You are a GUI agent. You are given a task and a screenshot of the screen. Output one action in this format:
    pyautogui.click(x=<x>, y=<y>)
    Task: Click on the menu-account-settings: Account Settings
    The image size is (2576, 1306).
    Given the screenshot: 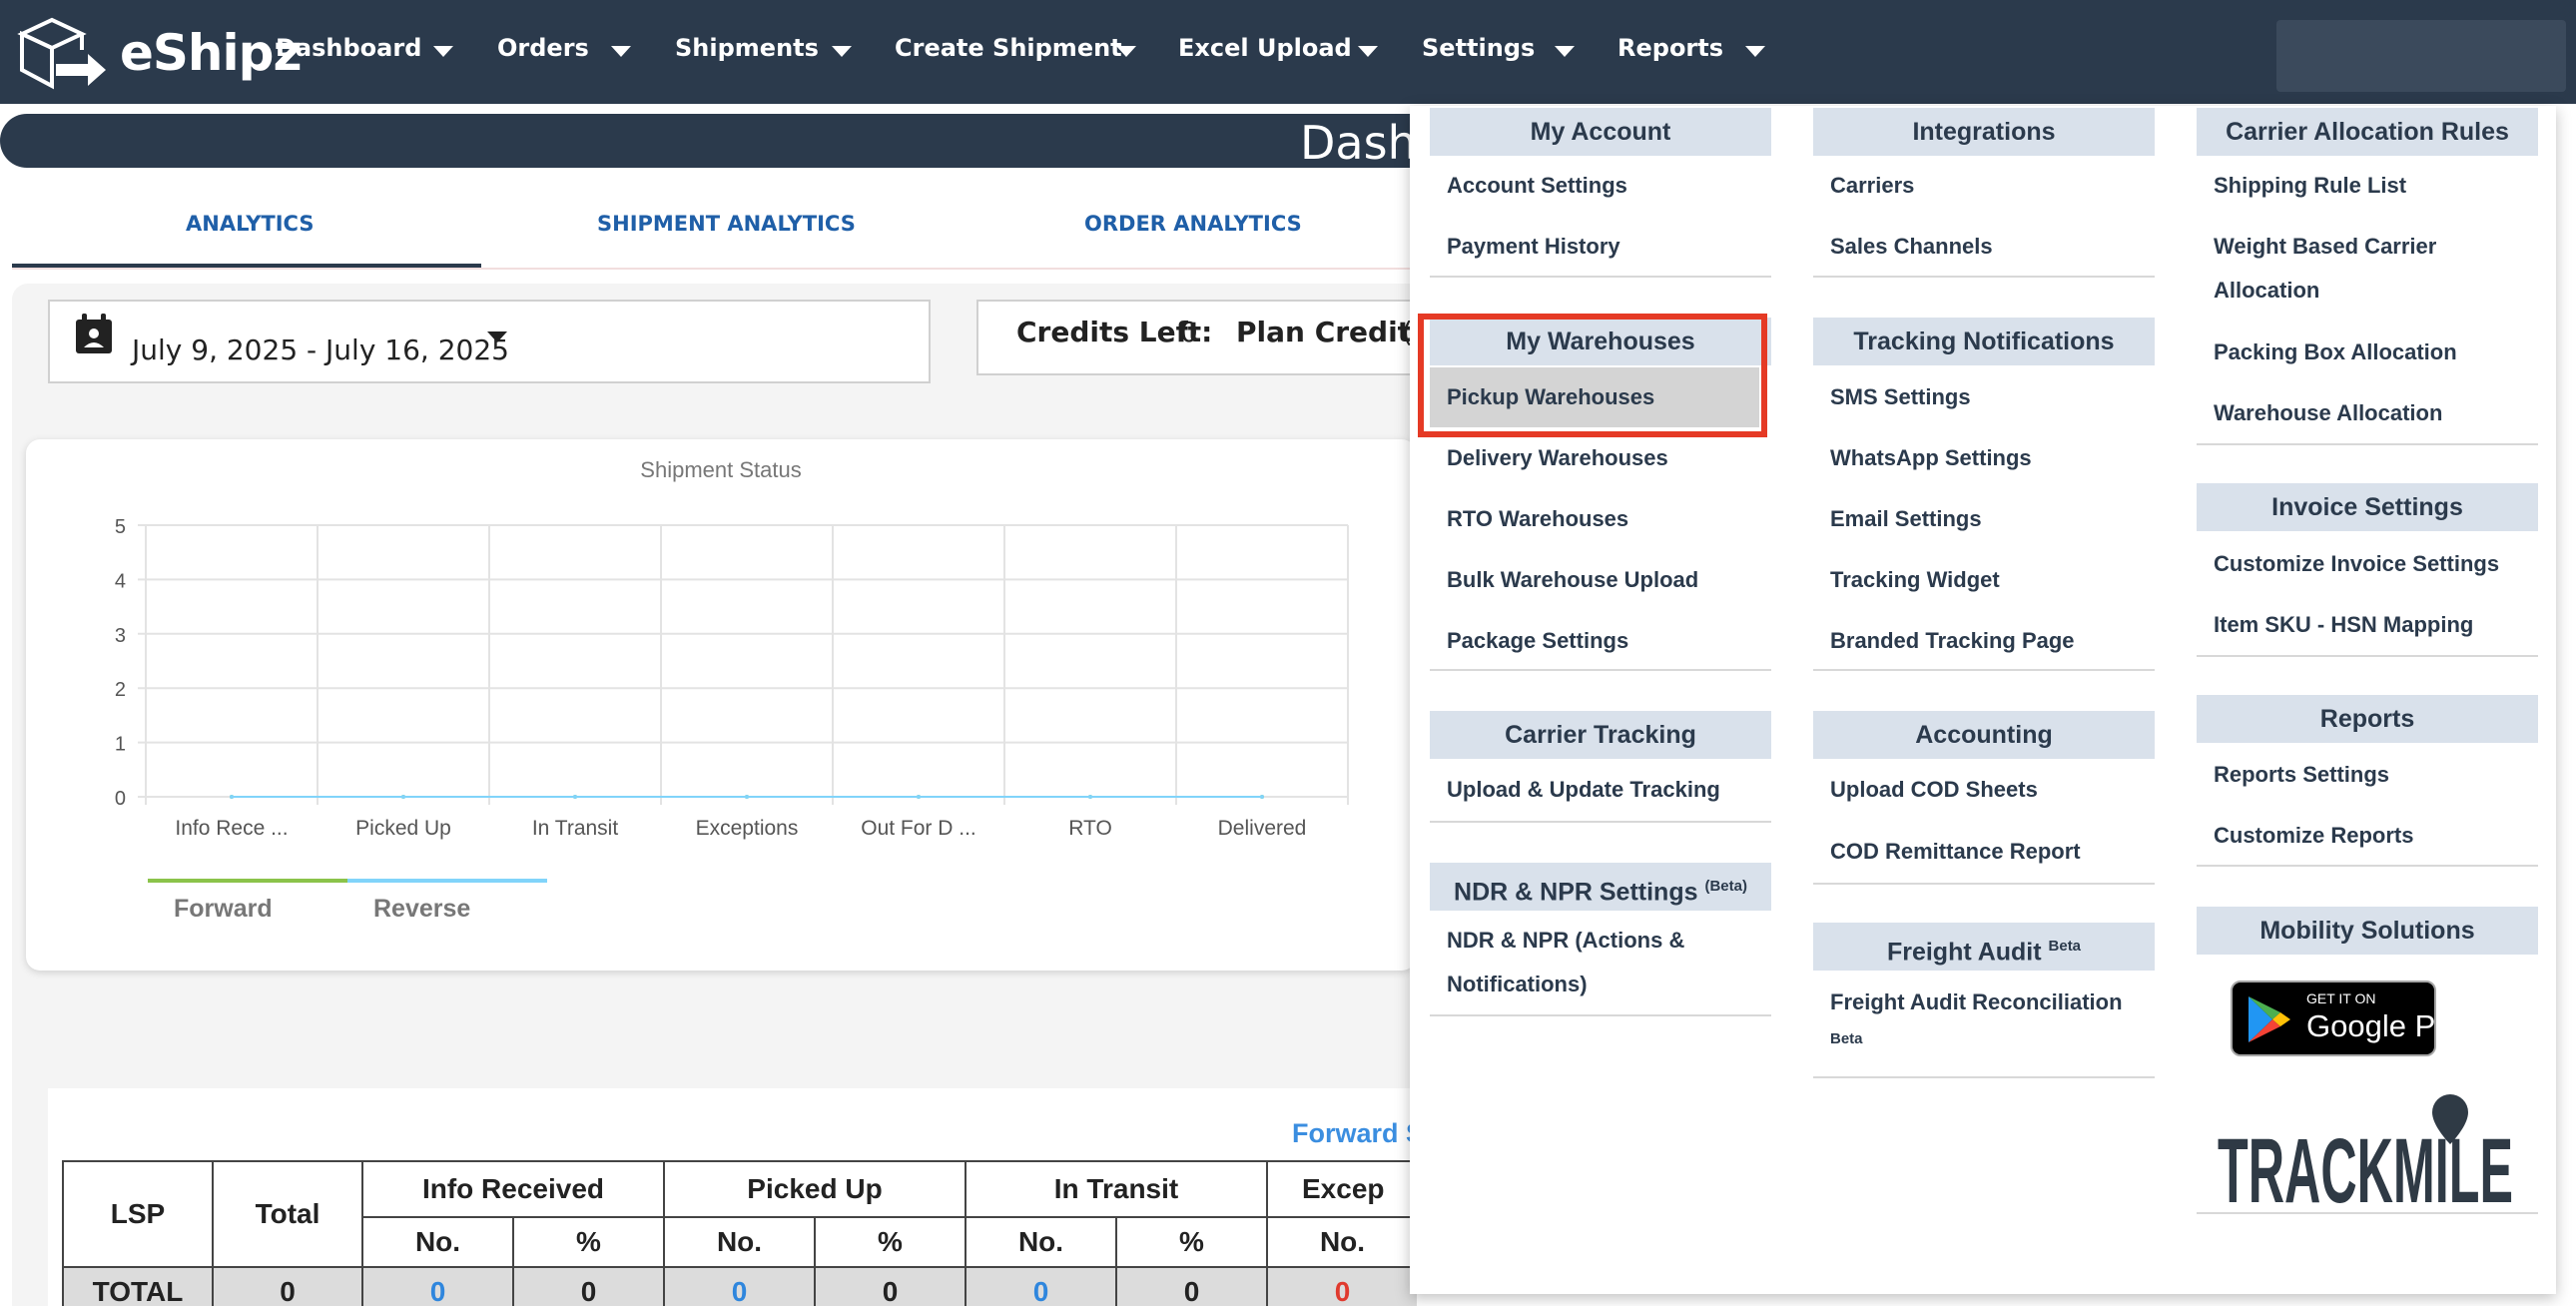 What is the action you would take?
    pyautogui.click(x=1537, y=186)
    